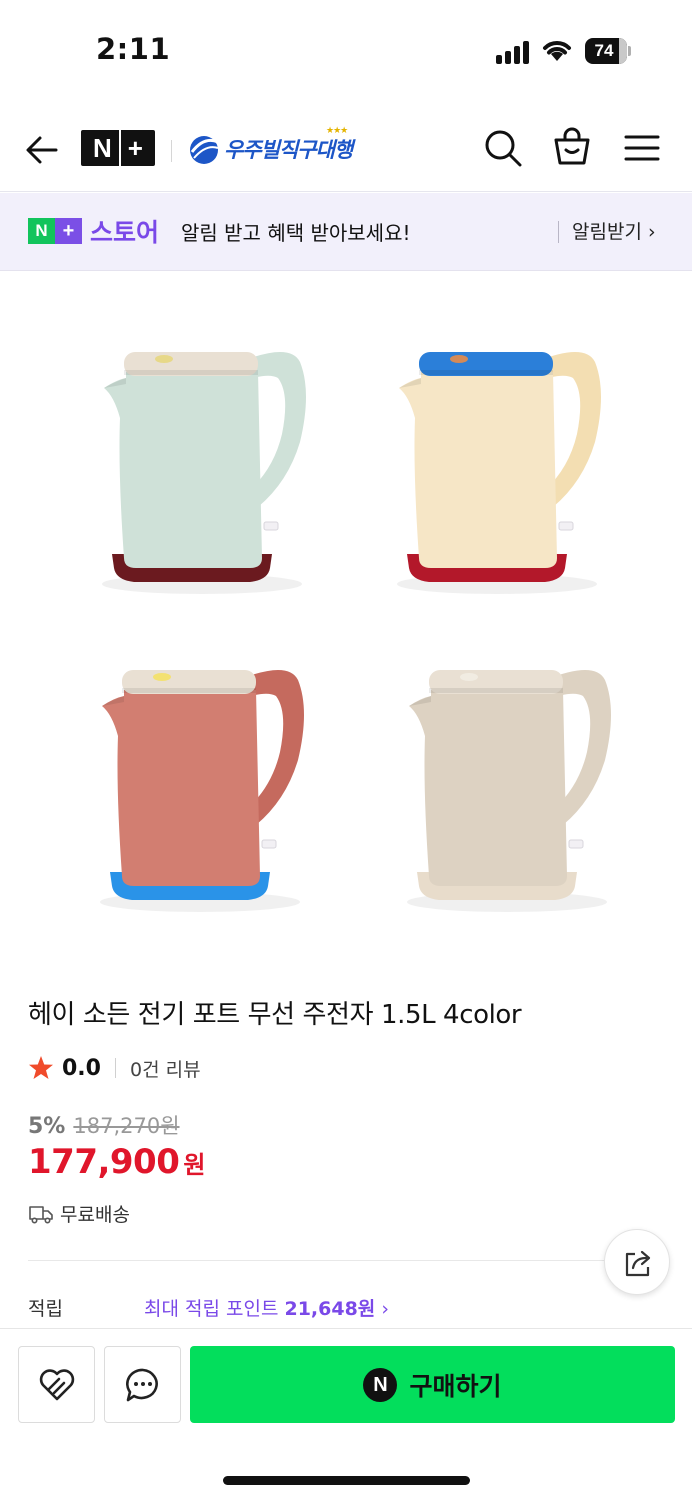 This screenshot has width=692, height=1500. I want to click on talk-talk-button, so click(142, 1384).